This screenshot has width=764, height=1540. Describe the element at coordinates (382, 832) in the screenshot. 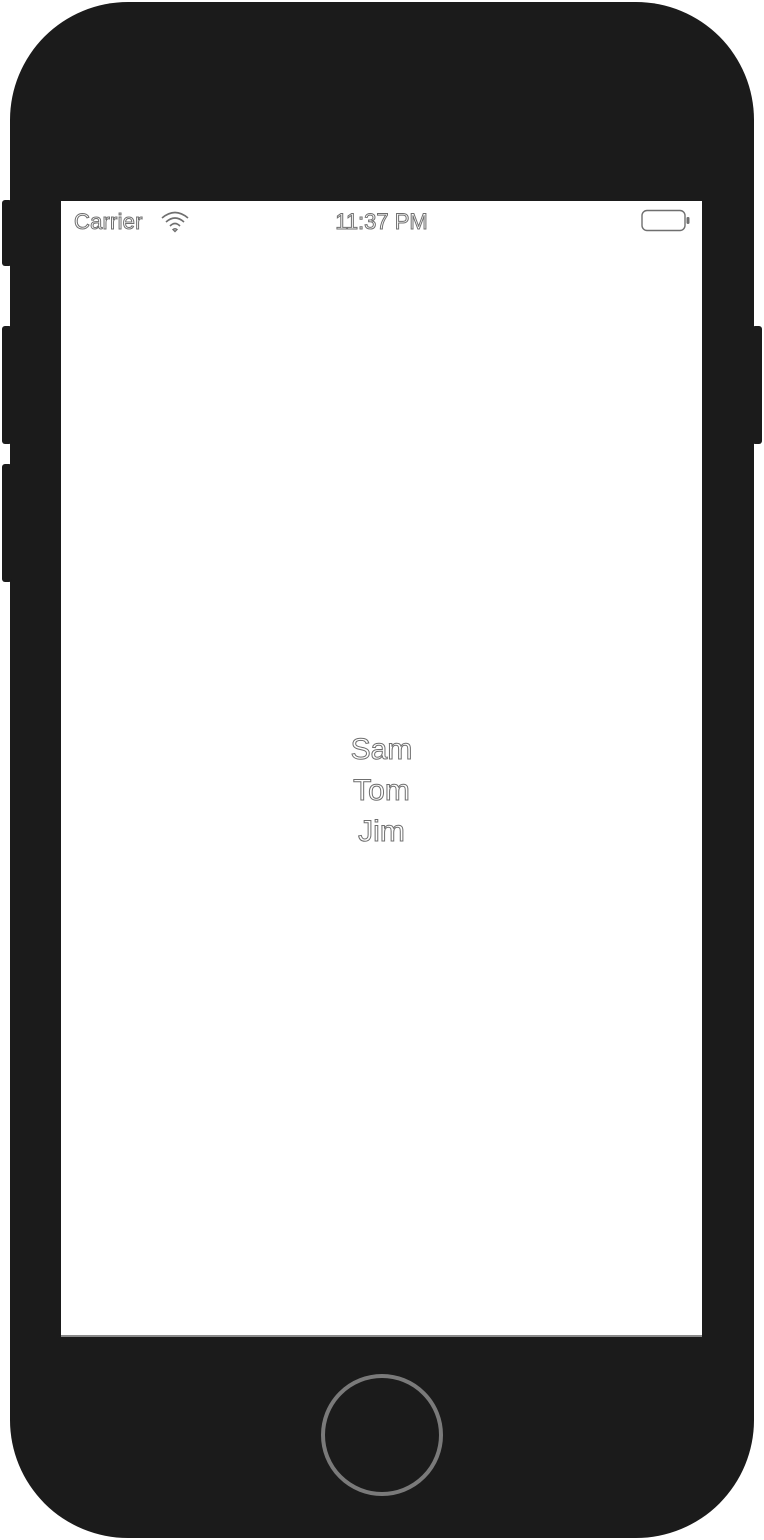

I see `name-label: Jim` at that location.